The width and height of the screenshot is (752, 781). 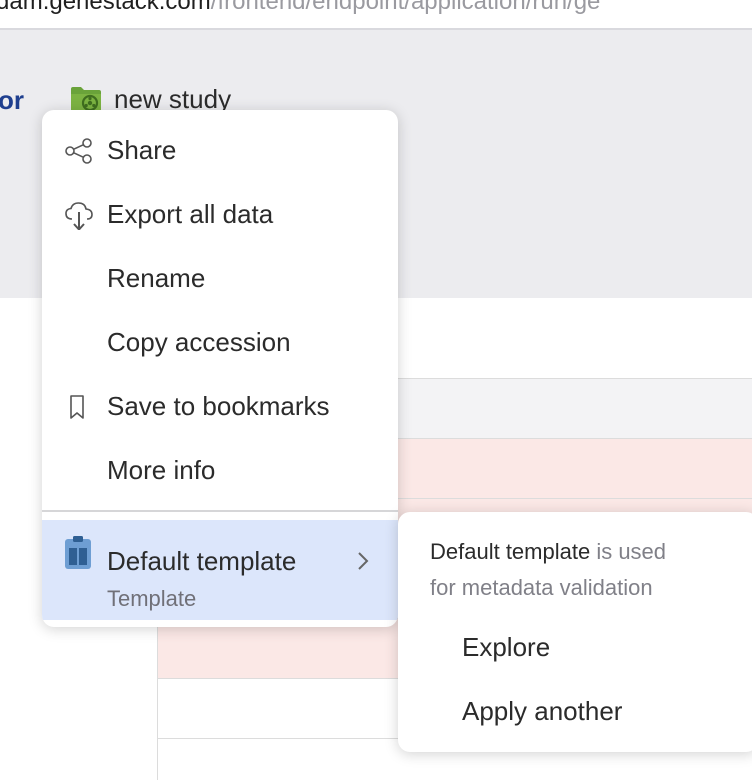 What do you see at coordinates (220, 511) in the screenshot?
I see `menu-divider` at bounding box center [220, 511].